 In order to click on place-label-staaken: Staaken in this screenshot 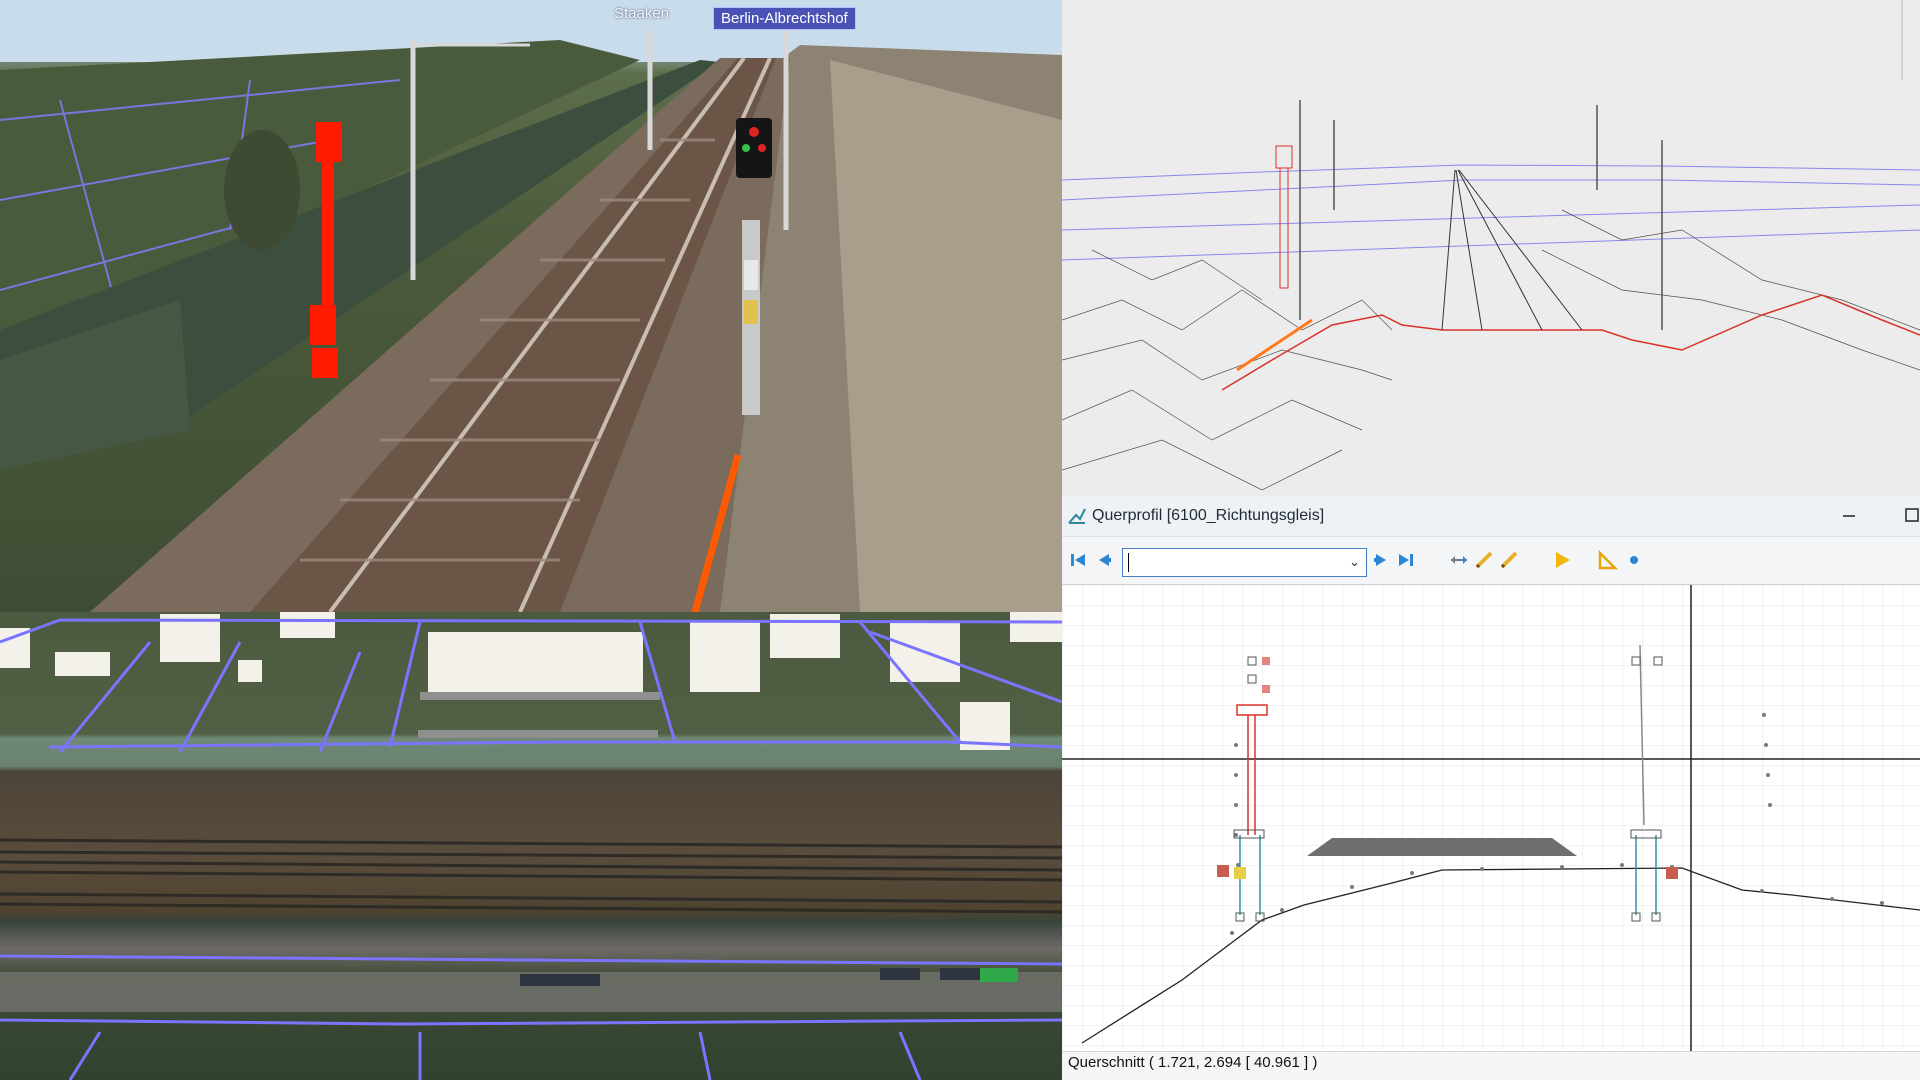, I will do `click(642, 13)`.